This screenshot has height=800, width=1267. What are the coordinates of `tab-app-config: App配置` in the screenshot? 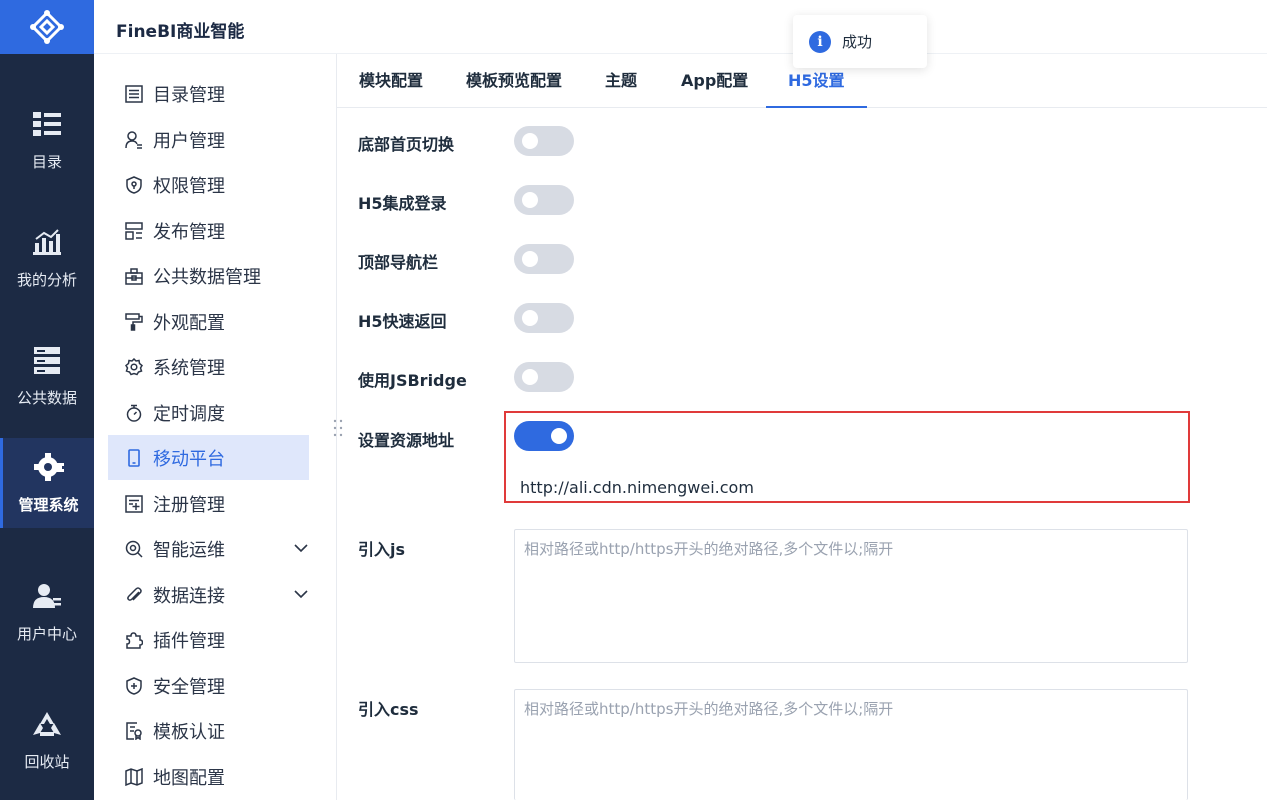 It's located at (714, 81).